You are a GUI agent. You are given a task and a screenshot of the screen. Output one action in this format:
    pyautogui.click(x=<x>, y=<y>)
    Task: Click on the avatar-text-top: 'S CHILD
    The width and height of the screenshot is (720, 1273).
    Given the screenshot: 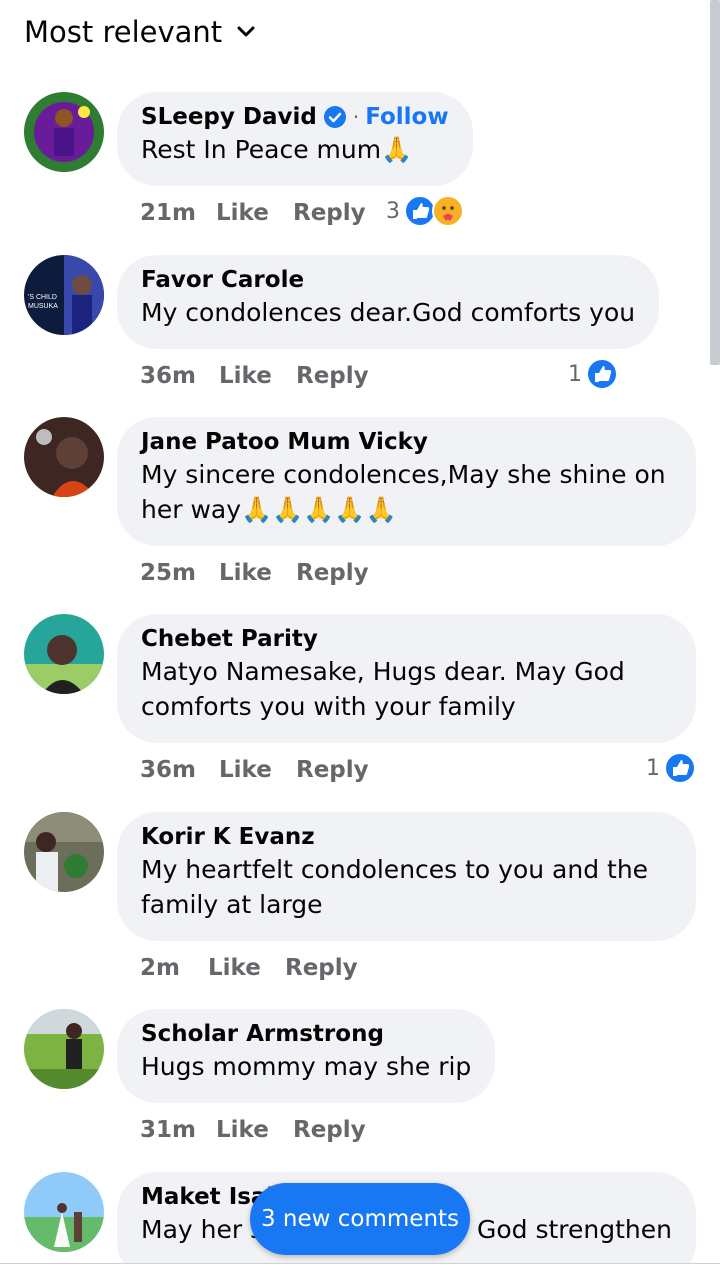 What is the action you would take?
    pyautogui.click(x=42, y=297)
    